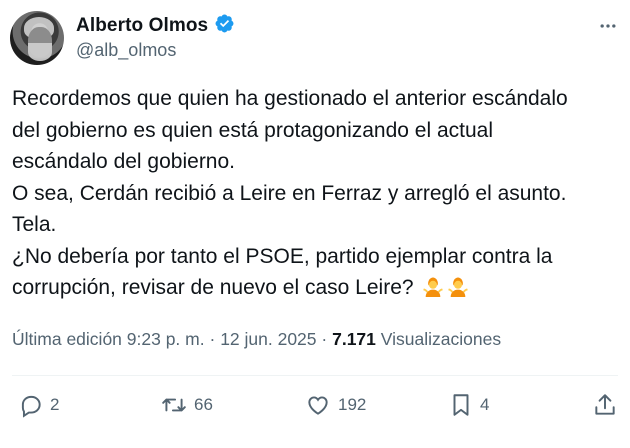 The width and height of the screenshot is (630, 448). Describe the element at coordinates (318, 405) in the screenshot. I see `heart-icon` at that location.